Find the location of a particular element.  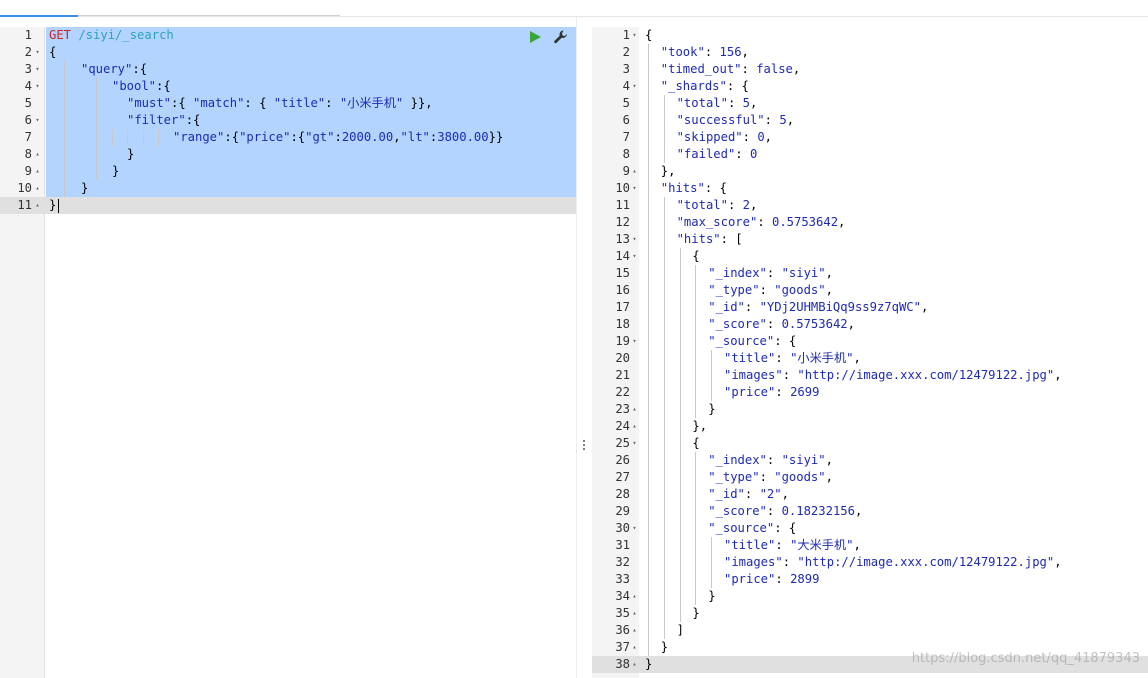

response-line: 11 "total": 2, is located at coordinates (870, 205).